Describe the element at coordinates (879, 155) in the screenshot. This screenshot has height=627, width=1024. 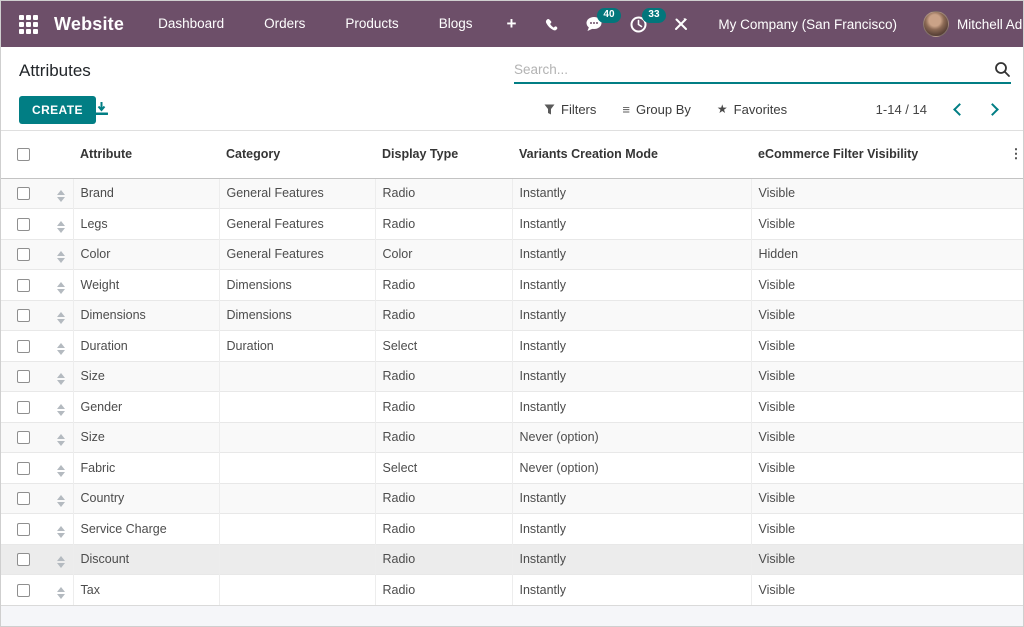
I see `column-header-ecommerce-filter-visibility: eCommerce Filter Visibility` at that location.